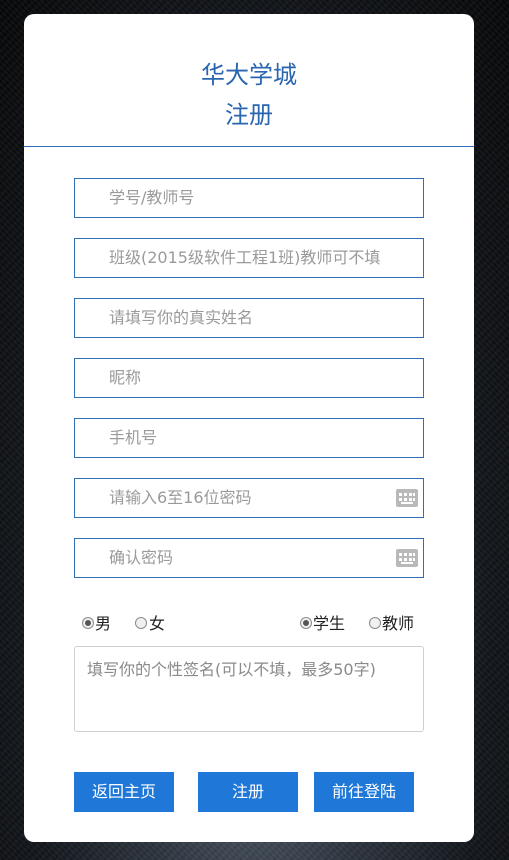  I want to click on password-field: 请输入6至16位密码, so click(249, 498).